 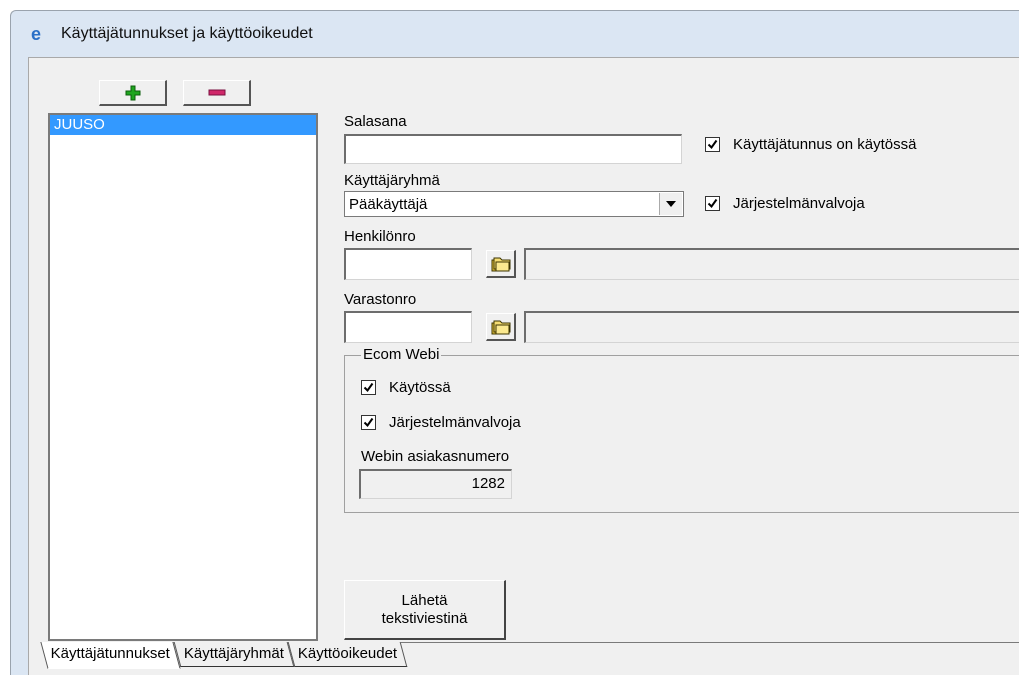 I want to click on sysadmin-label: Järjestelmänvalvoja, so click(x=799, y=203).